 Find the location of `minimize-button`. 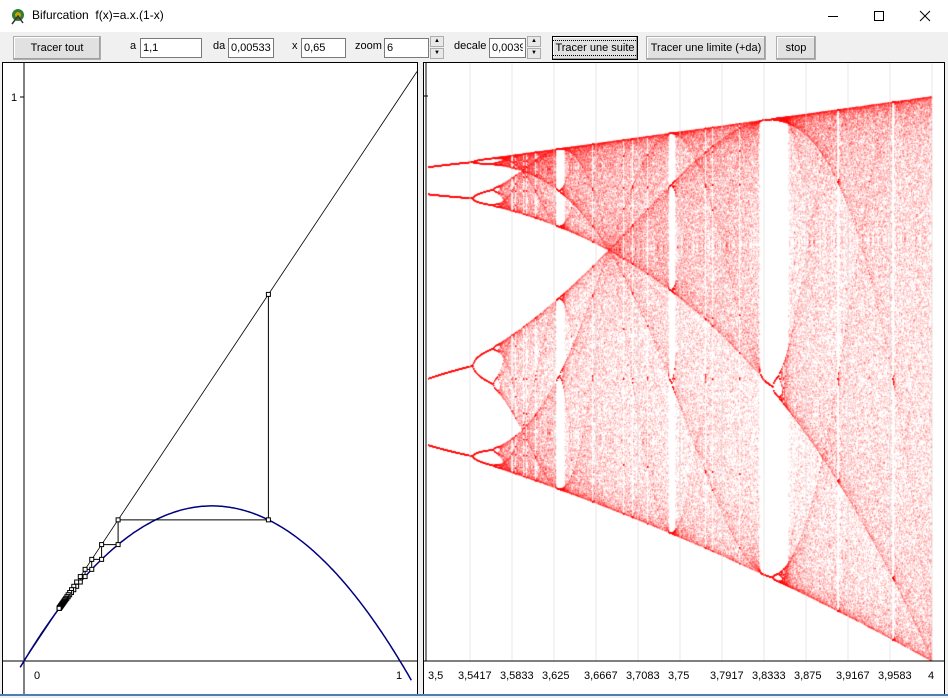

minimize-button is located at coordinates (833, 16).